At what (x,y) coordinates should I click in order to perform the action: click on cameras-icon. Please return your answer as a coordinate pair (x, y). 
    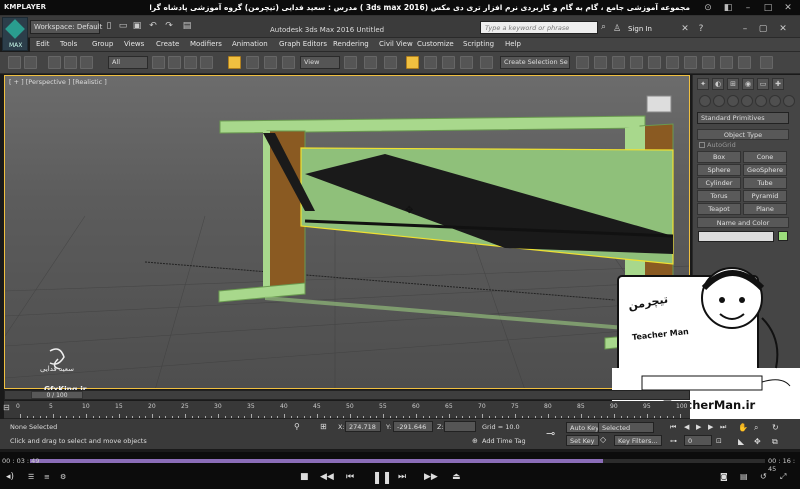
    Looking at the image, I should click on (747, 101).